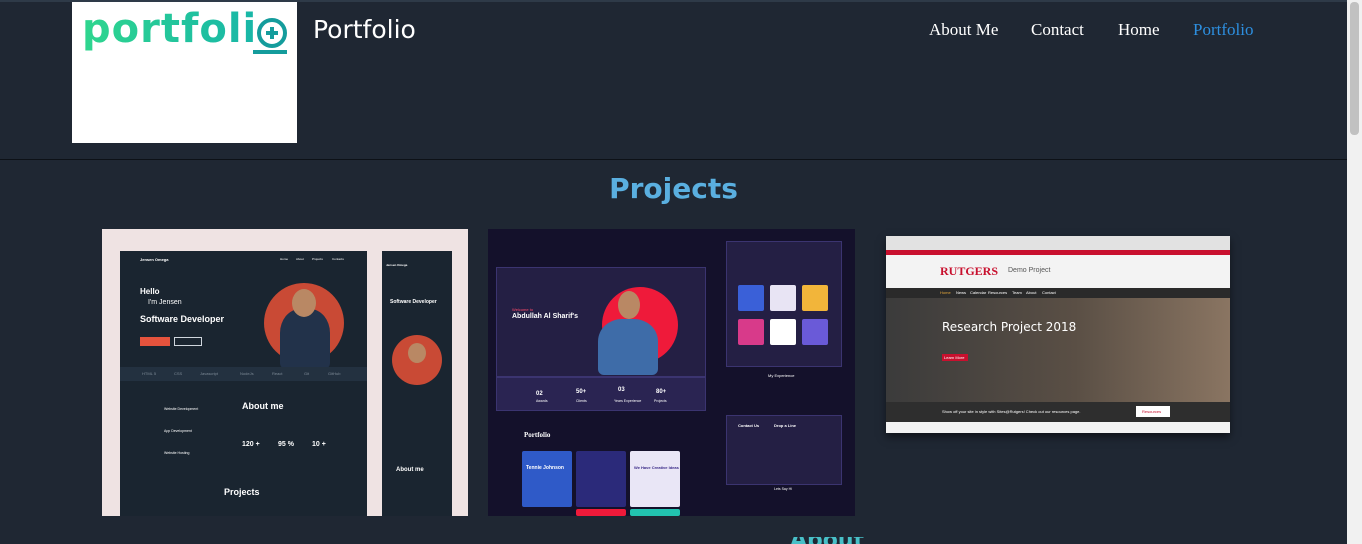 The image size is (1362, 544). I want to click on p3-nav-home: Home, so click(945, 292).